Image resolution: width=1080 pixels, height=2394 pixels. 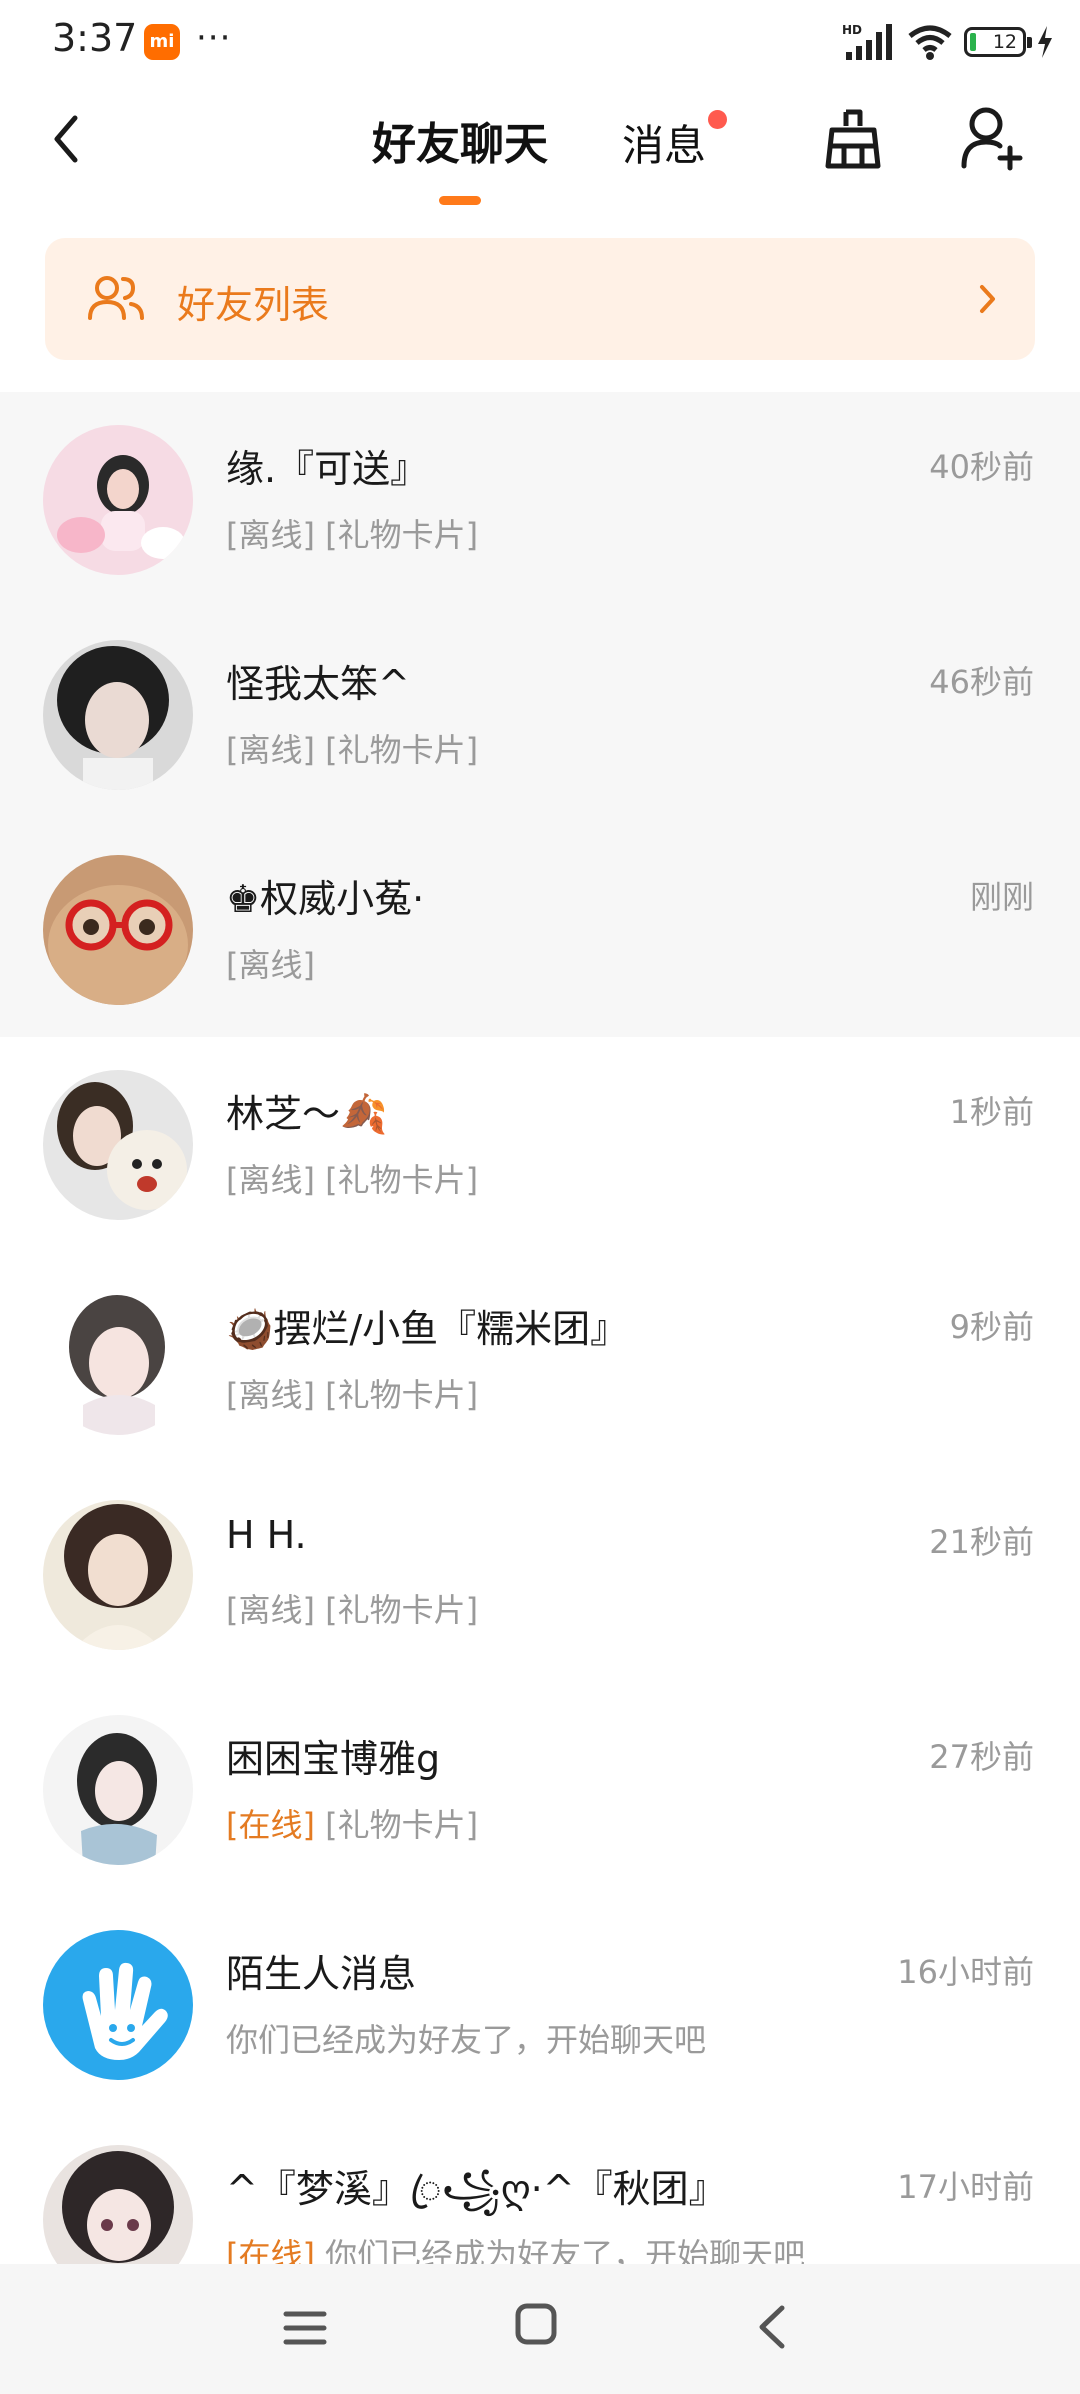 I want to click on system-nav-bar, so click(x=540, y=2329).